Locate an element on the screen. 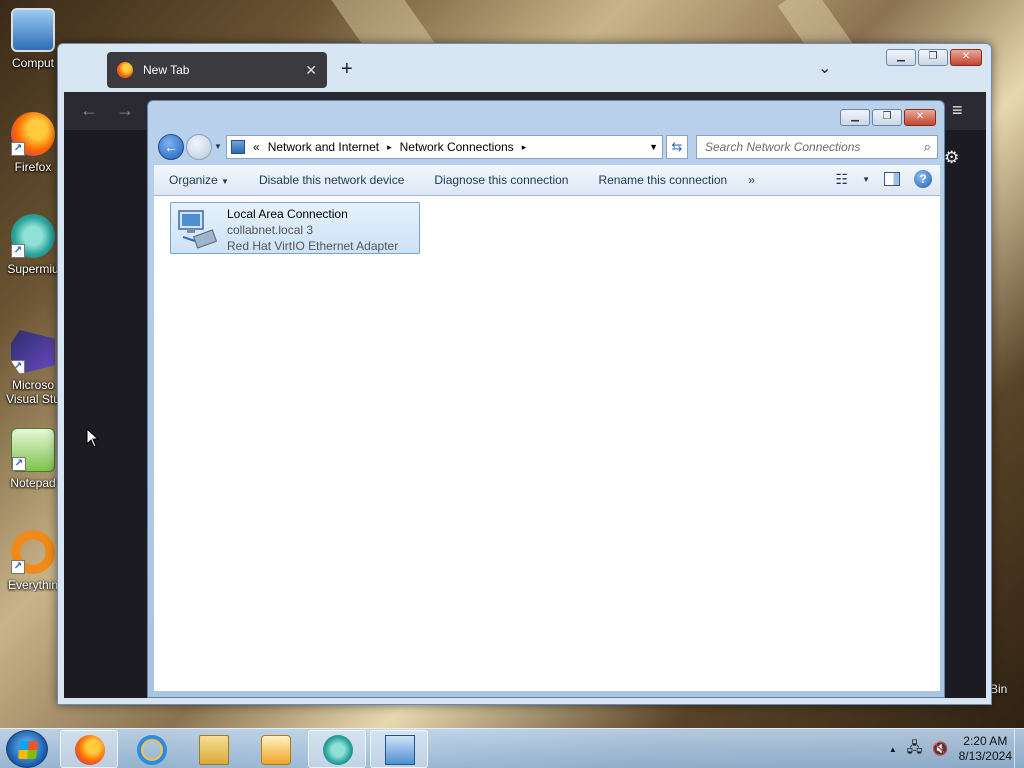 Image resolution: width=1024 pixels, height=768 pixels. network-connections-icon is located at coordinates (400, 750).